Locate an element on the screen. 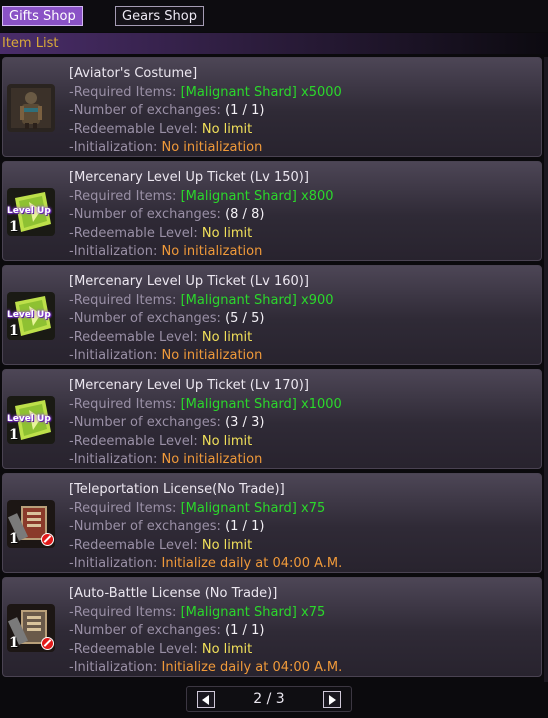 The height and width of the screenshot is (718, 548). item-name: [Mercenary Level Up Ticket (Lv 150)] is located at coordinates (189, 177).